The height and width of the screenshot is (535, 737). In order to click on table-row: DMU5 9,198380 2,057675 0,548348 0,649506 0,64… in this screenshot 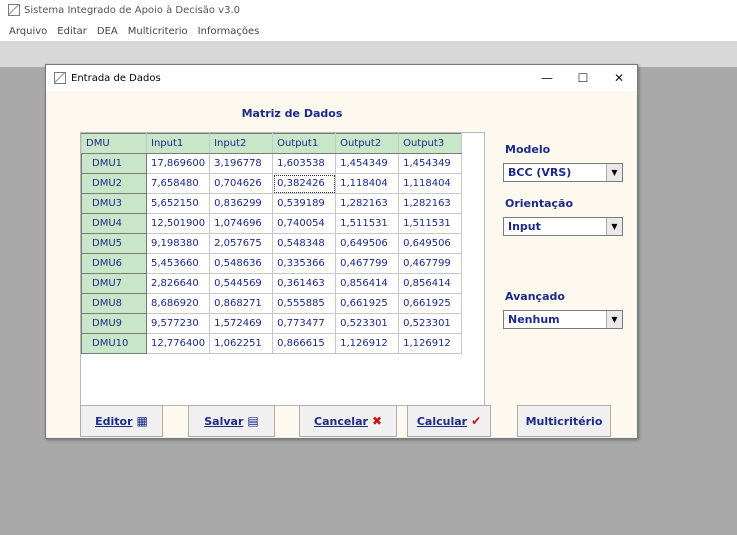, I will do `click(272, 243)`.